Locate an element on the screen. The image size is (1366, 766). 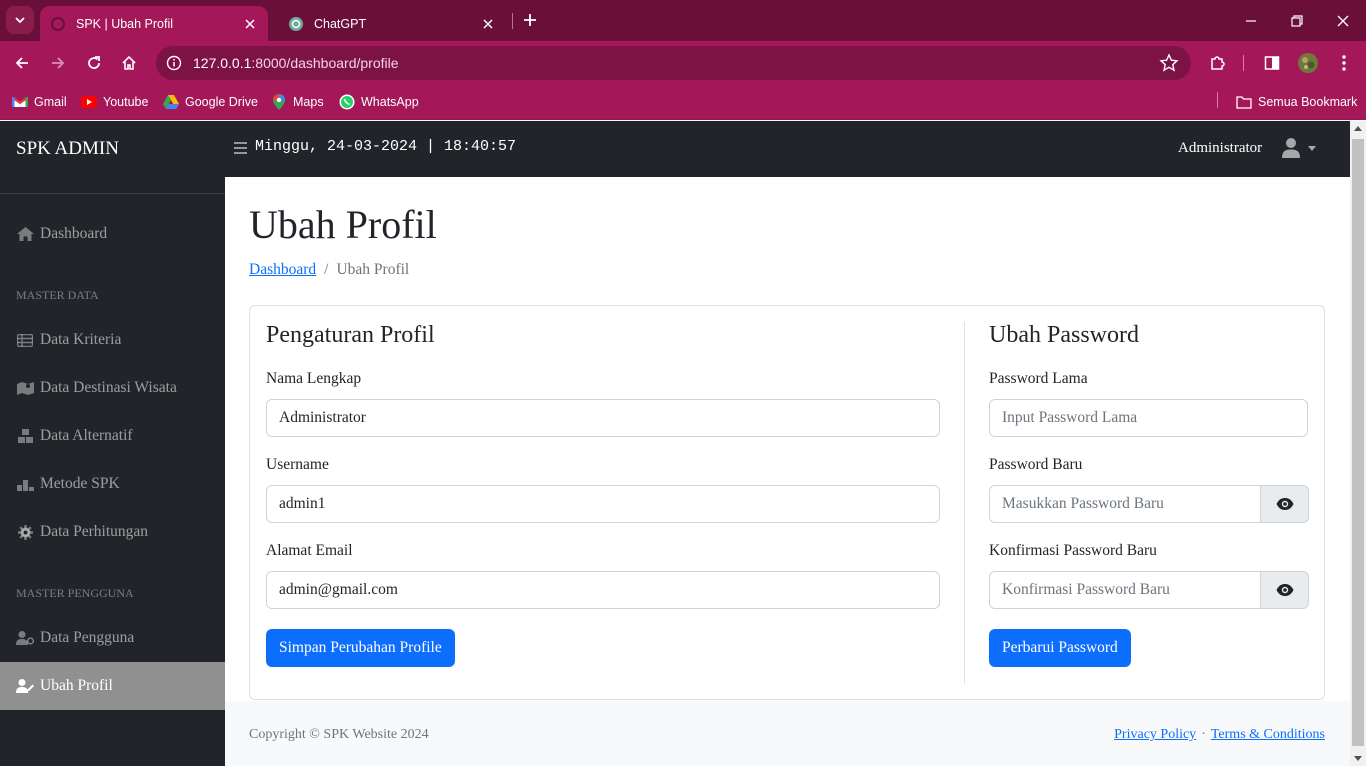
sidebar-item-label: Data Destinasi Wisata is located at coordinates (108, 387).